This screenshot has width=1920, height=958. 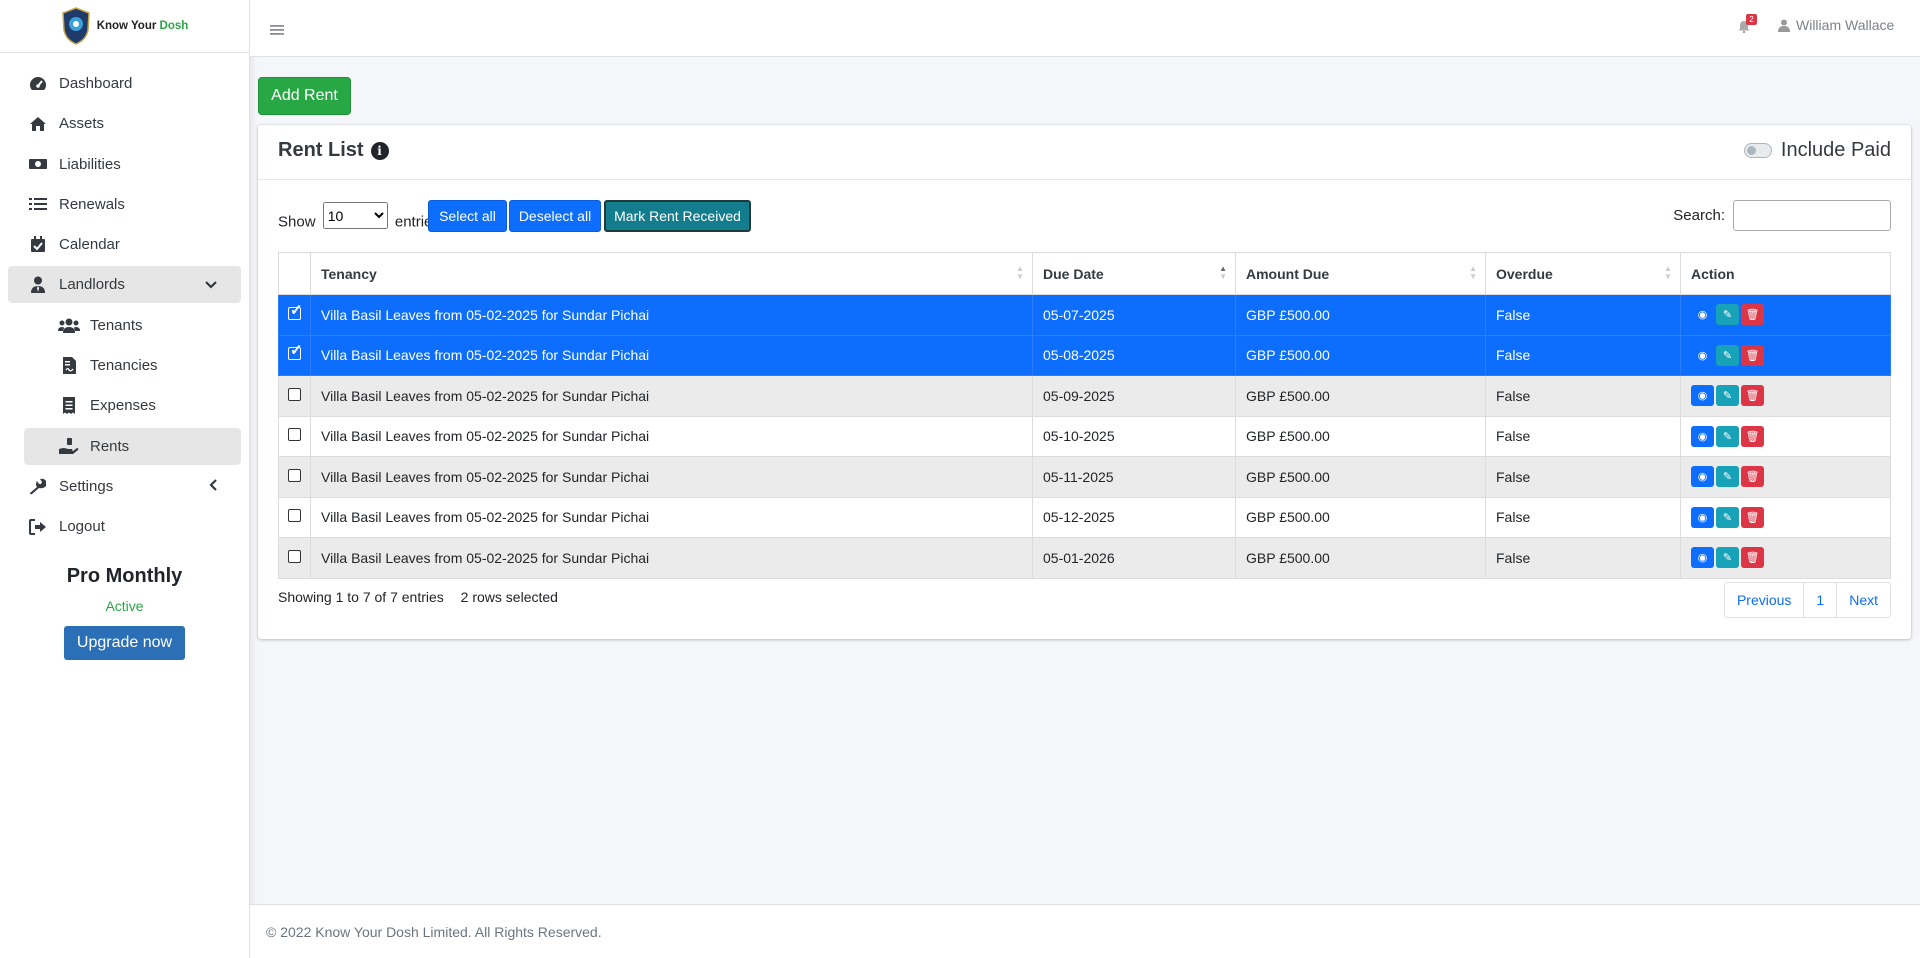 I want to click on sidebar-item-calendar: Calendar, so click(x=124, y=244).